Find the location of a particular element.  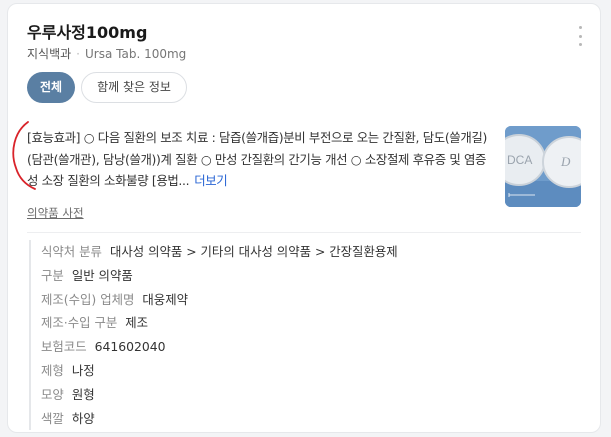

info-key: 식약처 분류 is located at coordinates (71, 251).